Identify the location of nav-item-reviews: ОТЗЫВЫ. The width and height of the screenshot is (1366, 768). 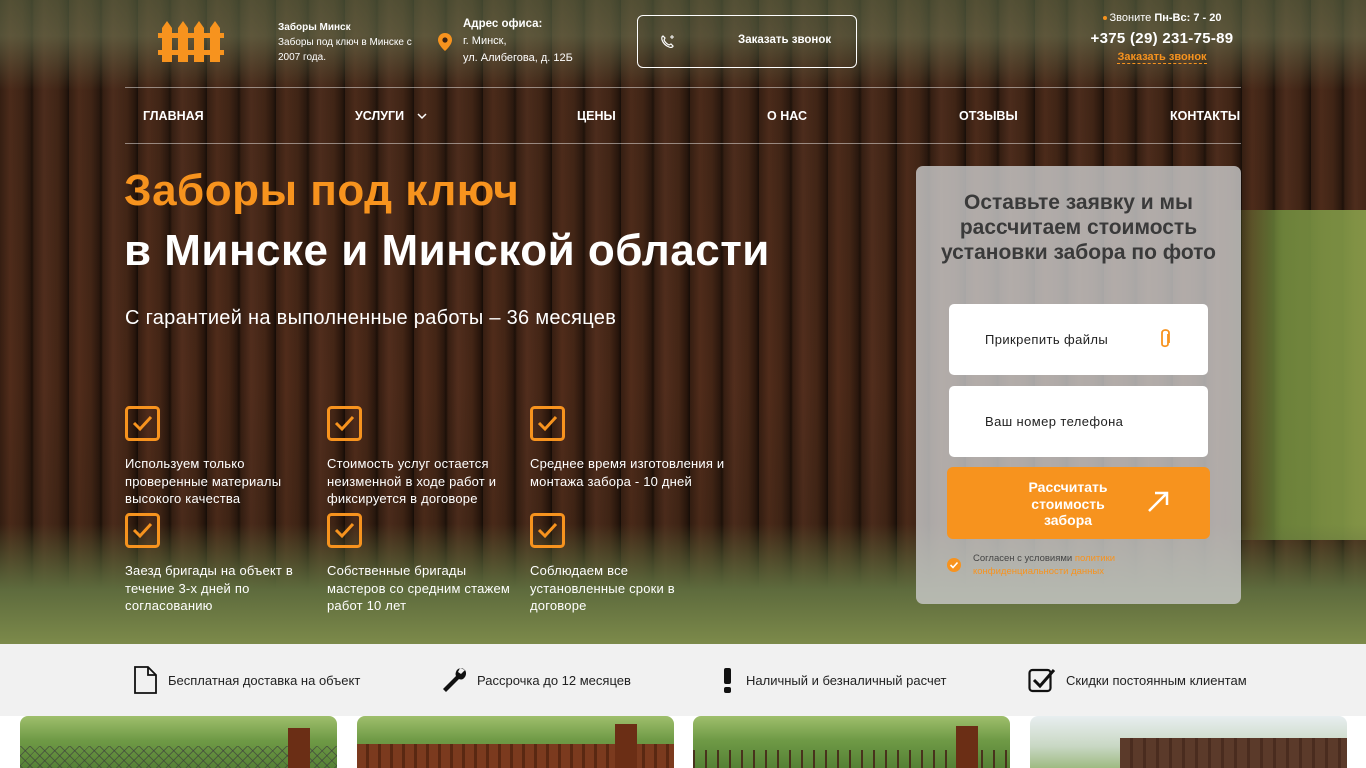
(988, 116).